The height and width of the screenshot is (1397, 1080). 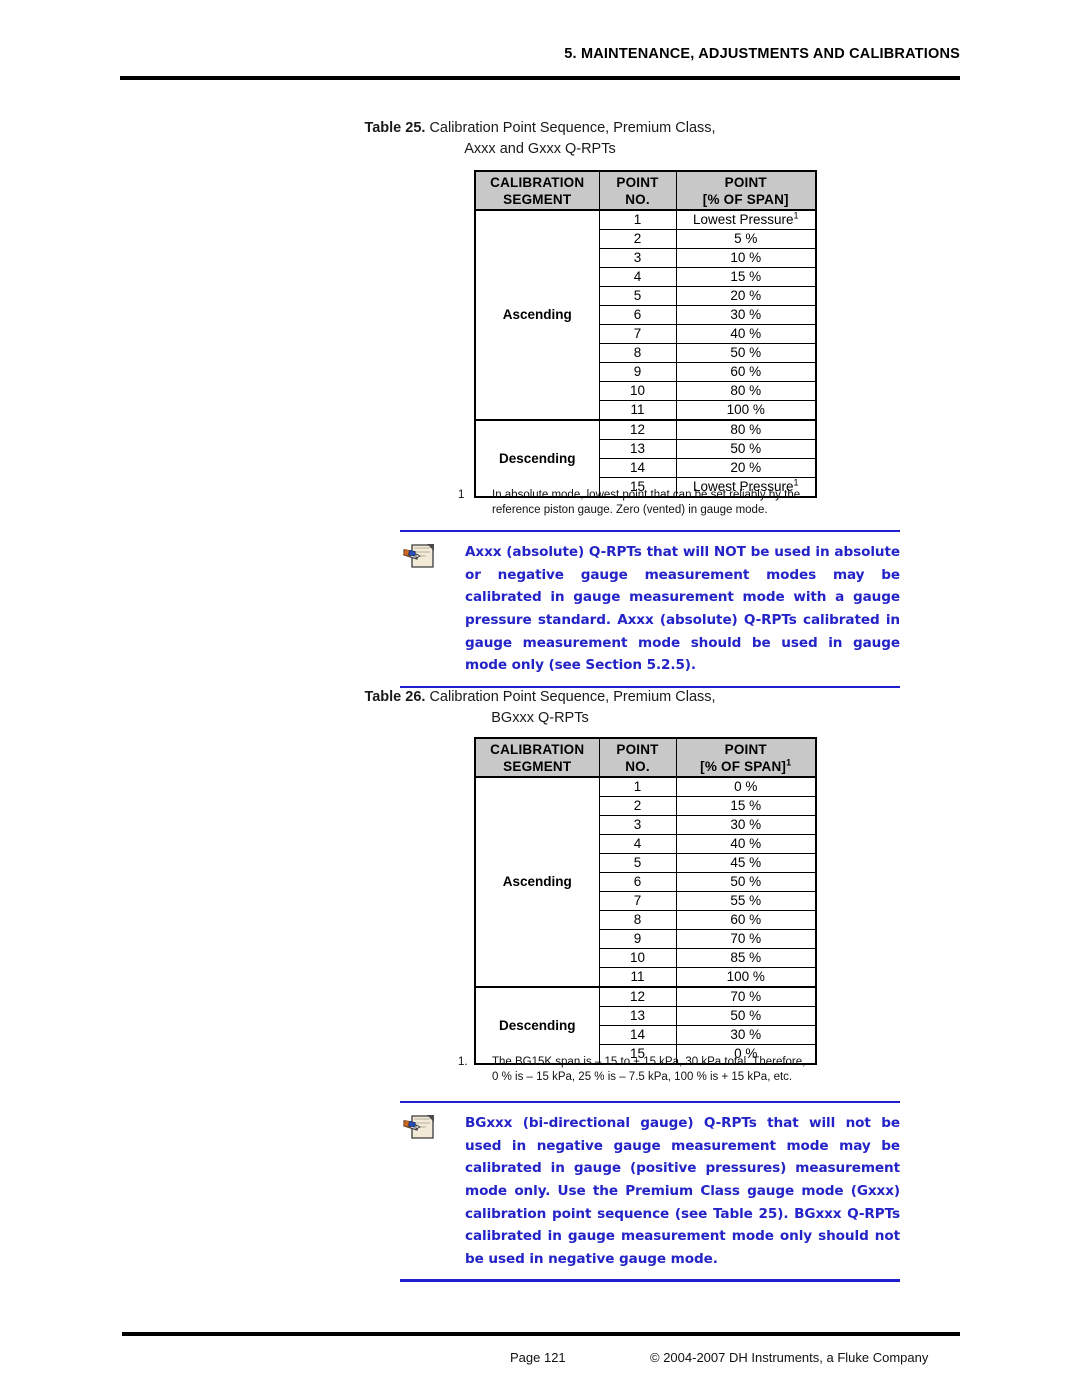 I want to click on table-26-col-point-span: POINT [% OF SPAN]1, so click(x=746, y=757).